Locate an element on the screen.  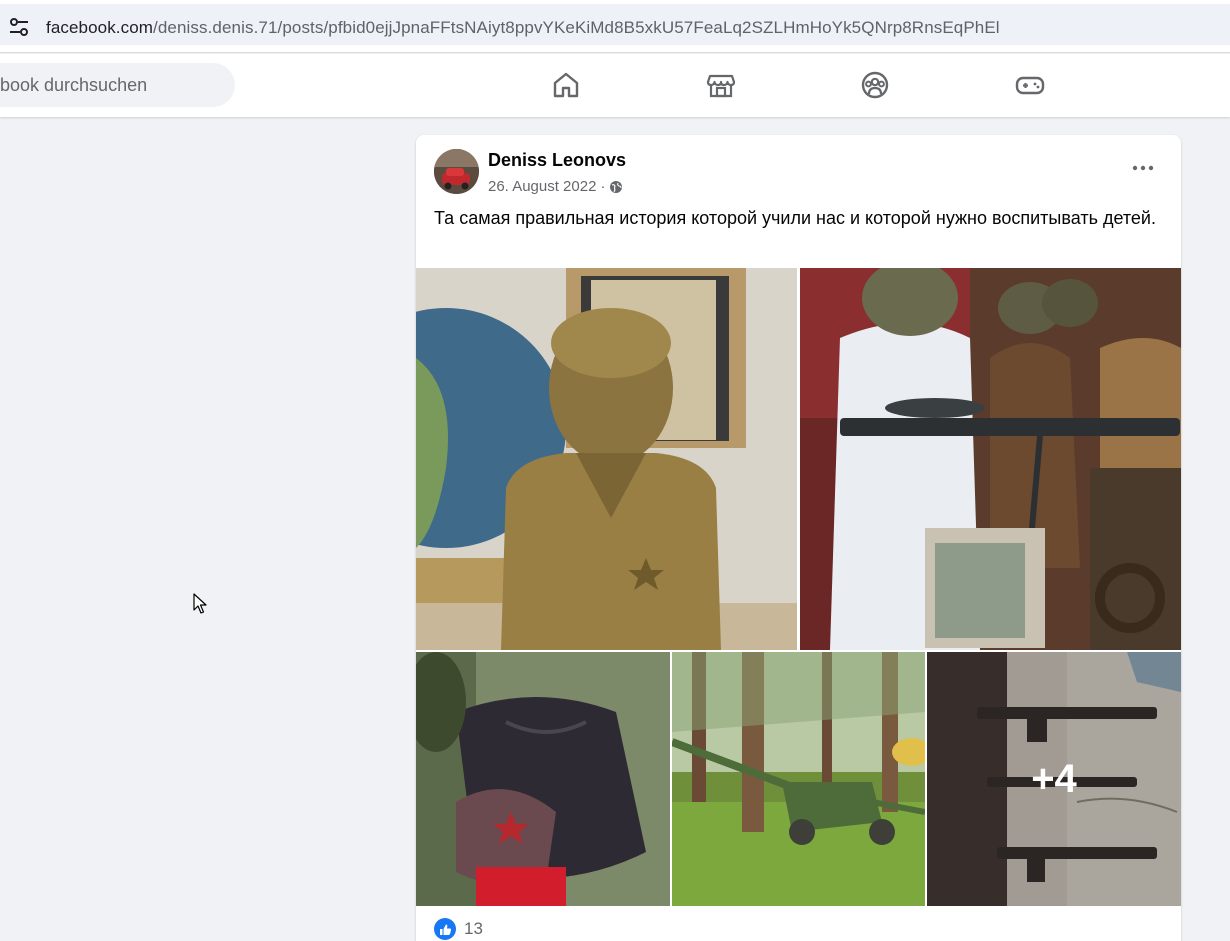
more-options-icon is located at coordinates (1143, 168).